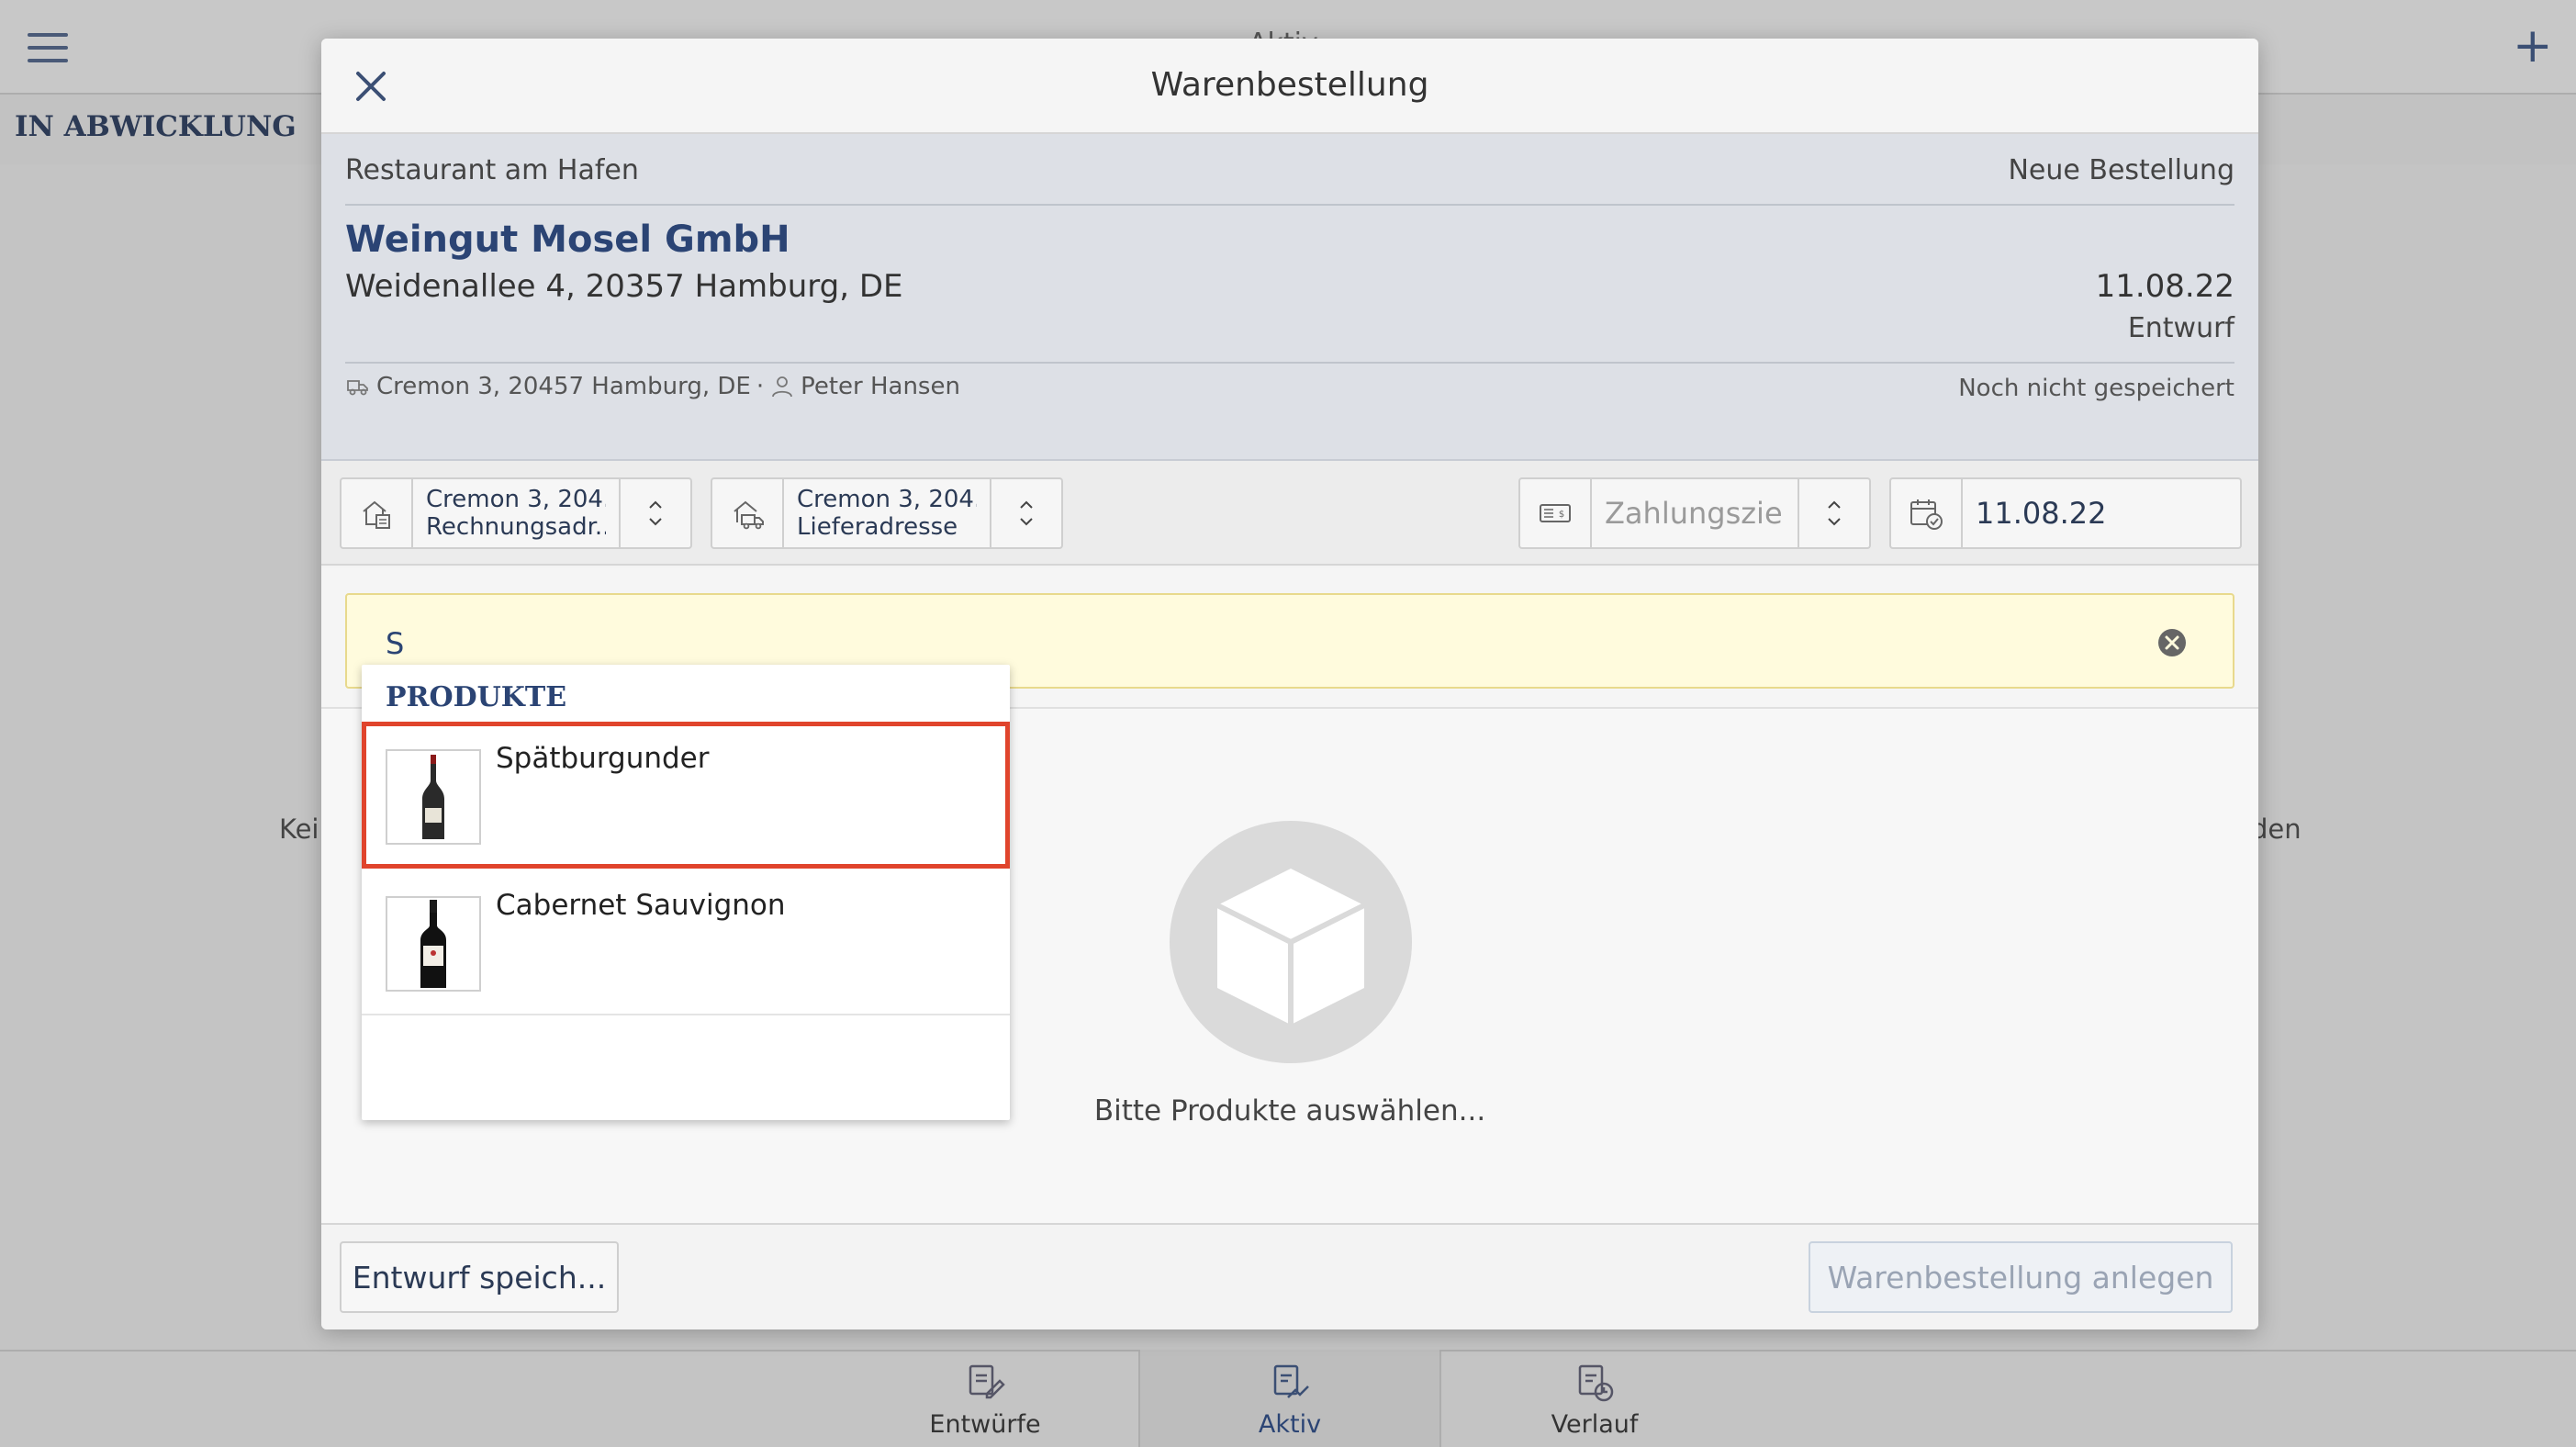 Image resolution: width=2576 pixels, height=1447 pixels. Describe the element at coordinates (686, 942) in the screenshot. I see `suggestion-item: Cabernet Sauvignon` at that location.